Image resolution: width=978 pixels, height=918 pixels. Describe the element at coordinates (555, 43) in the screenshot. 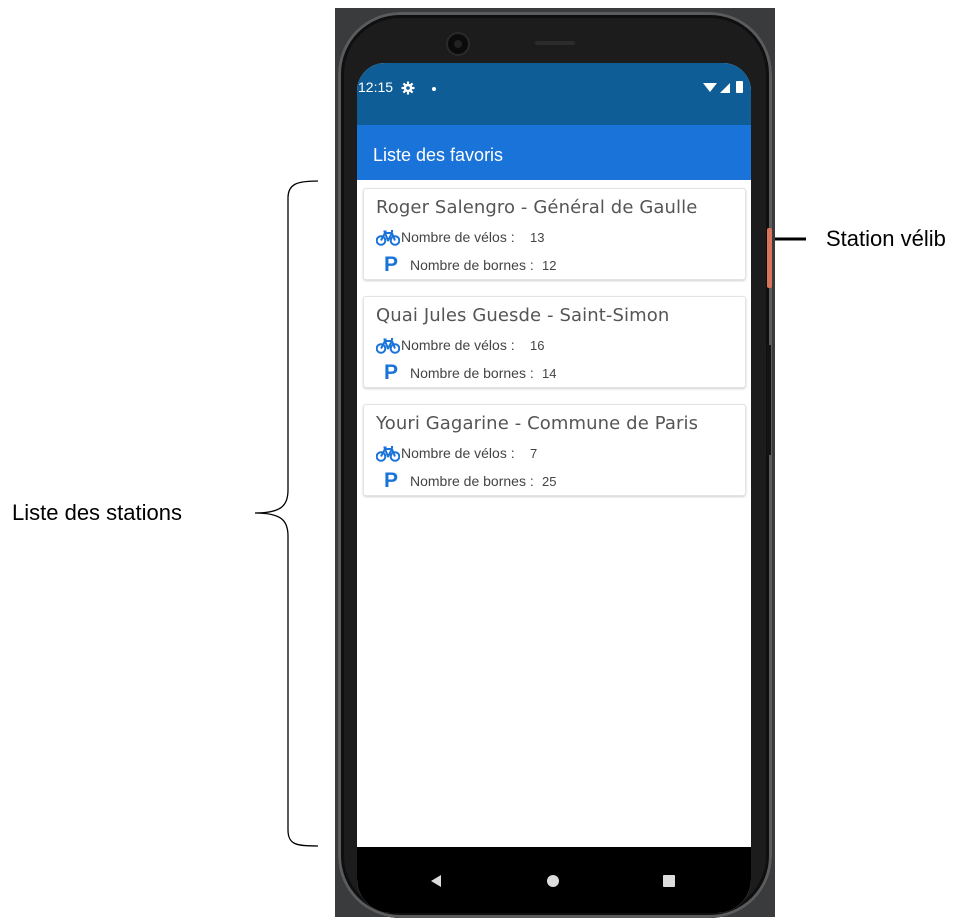

I see `earpiece-speaker` at that location.